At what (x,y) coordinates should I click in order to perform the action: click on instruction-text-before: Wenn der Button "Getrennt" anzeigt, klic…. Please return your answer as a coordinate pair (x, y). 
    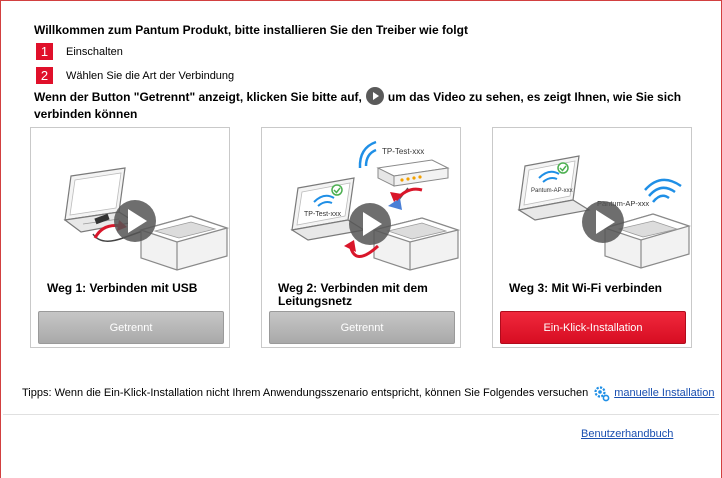
    Looking at the image, I should click on (198, 97).